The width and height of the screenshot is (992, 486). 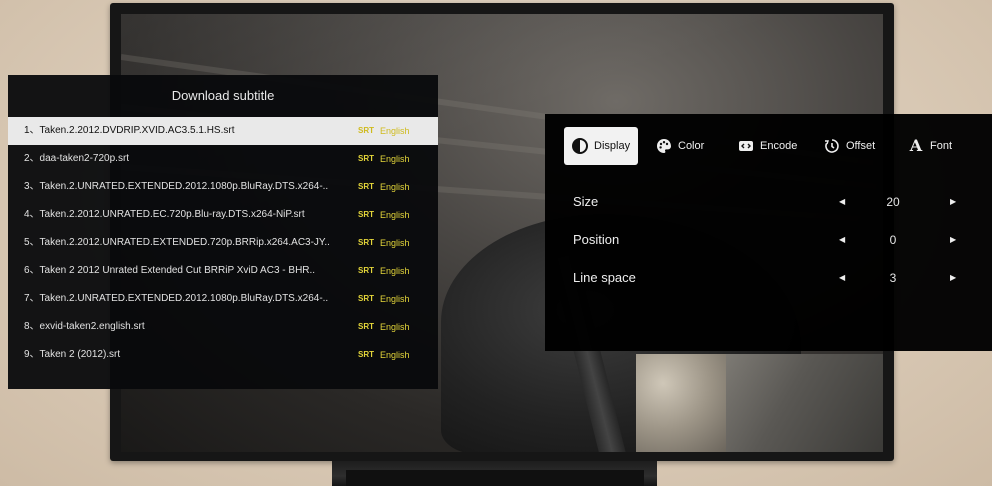 What do you see at coordinates (893, 202) in the screenshot?
I see `setting-value: 20` at bounding box center [893, 202].